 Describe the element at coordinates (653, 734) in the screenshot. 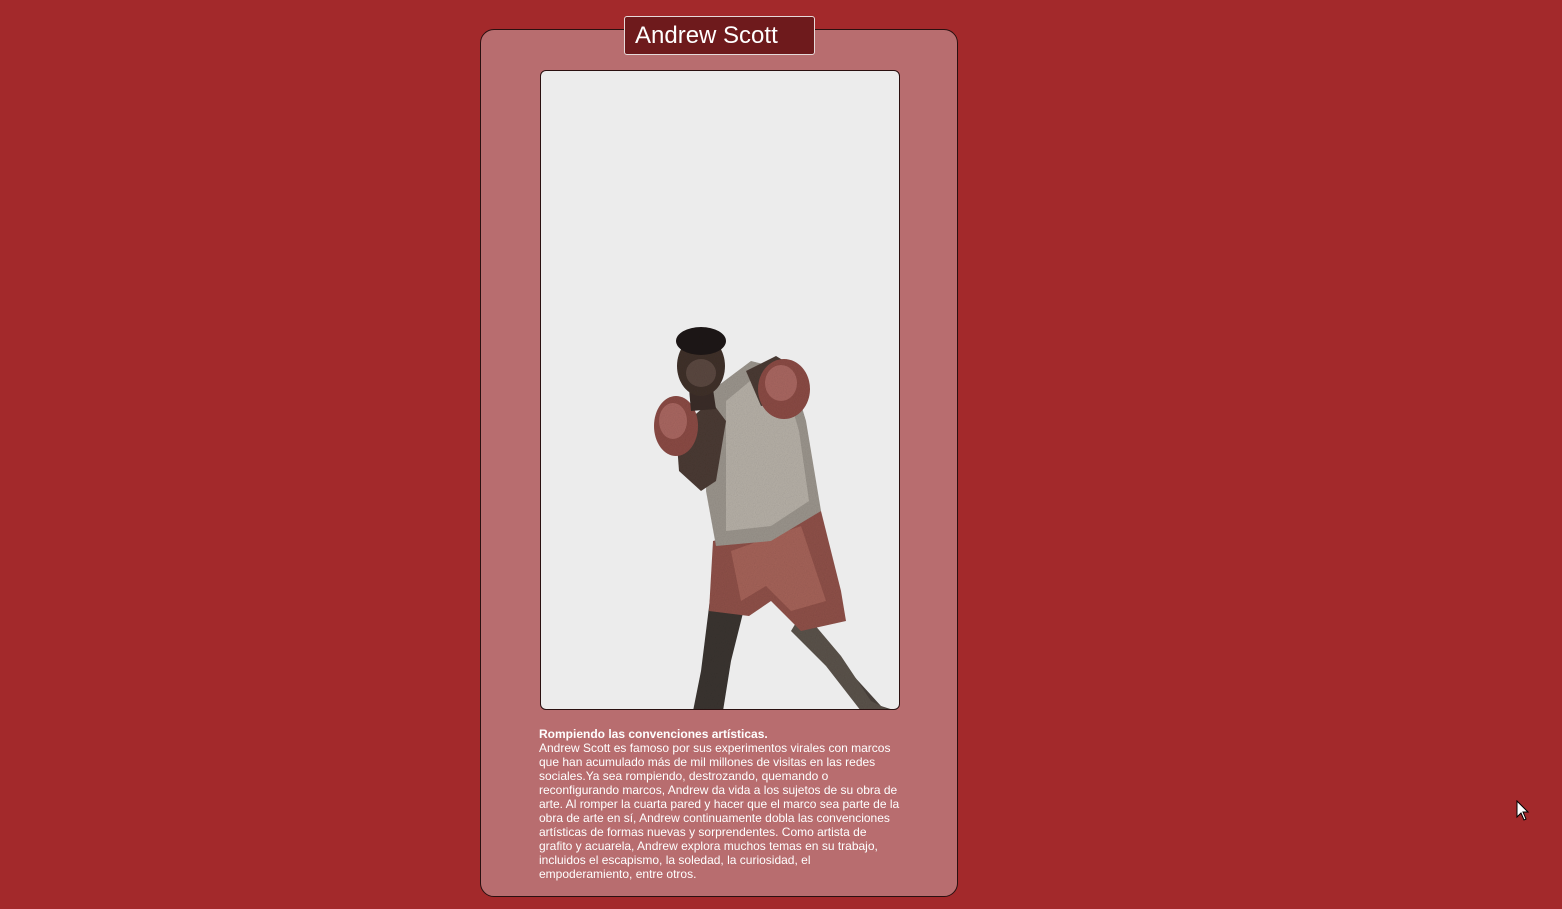

I see `description-headline: Rompiendo las convenciones artísticas.` at that location.